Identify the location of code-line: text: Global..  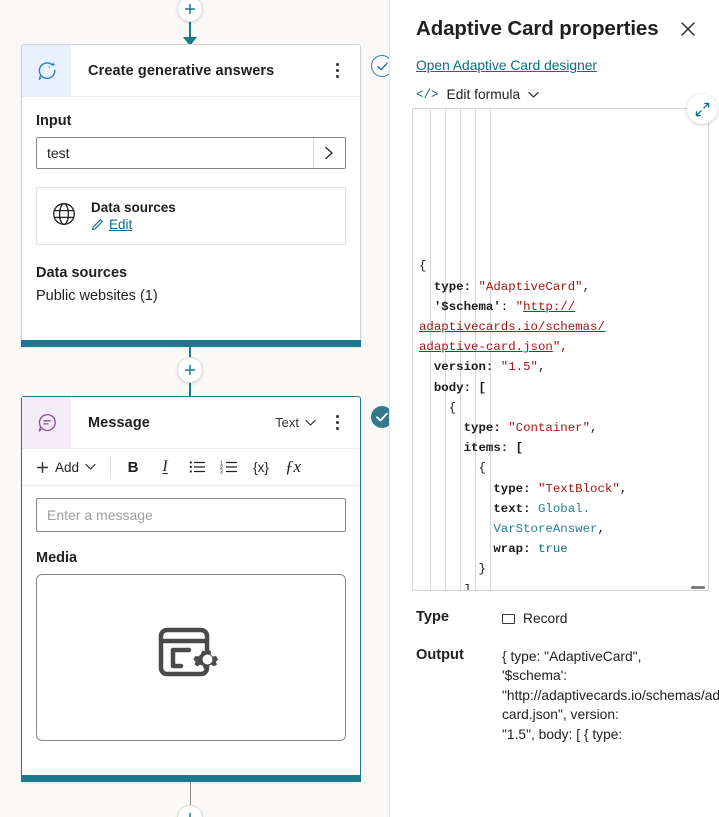
(505, 508).